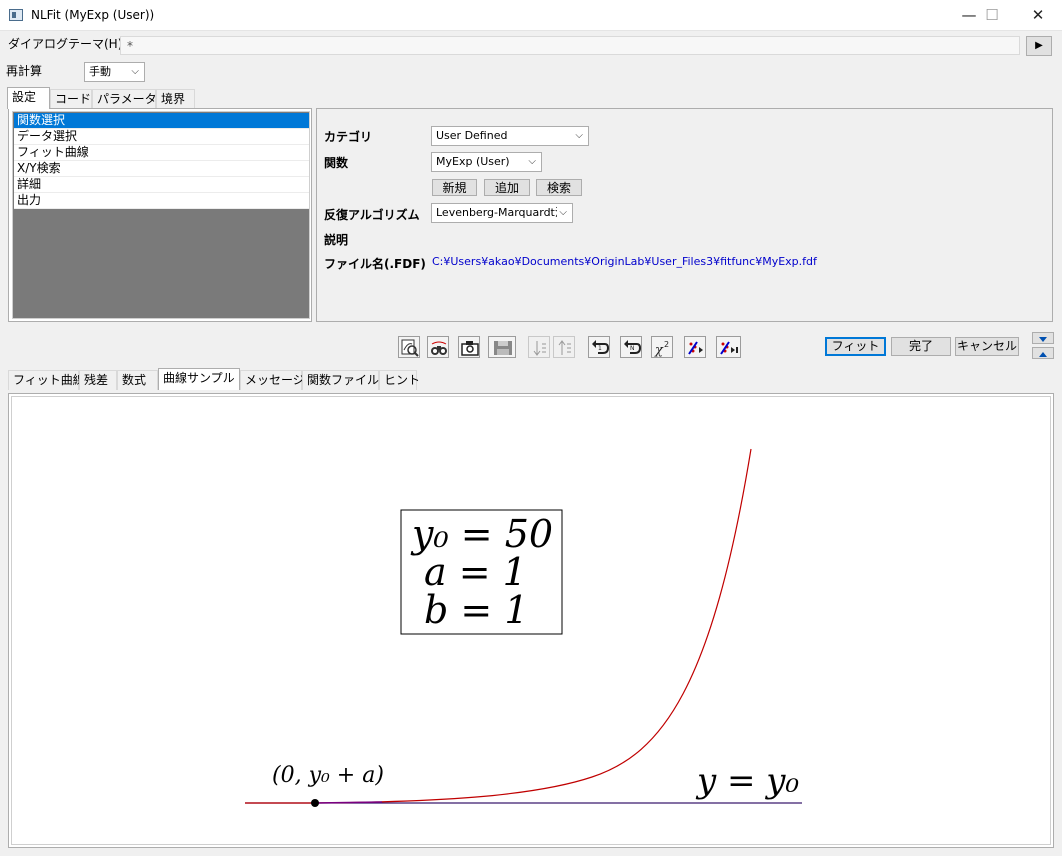 This screenshot has height=856, width=1062. What do you see at coordinates (559, 187) in the screenshot?
I see `search-button: 検索` at bounding box center [559, 187].